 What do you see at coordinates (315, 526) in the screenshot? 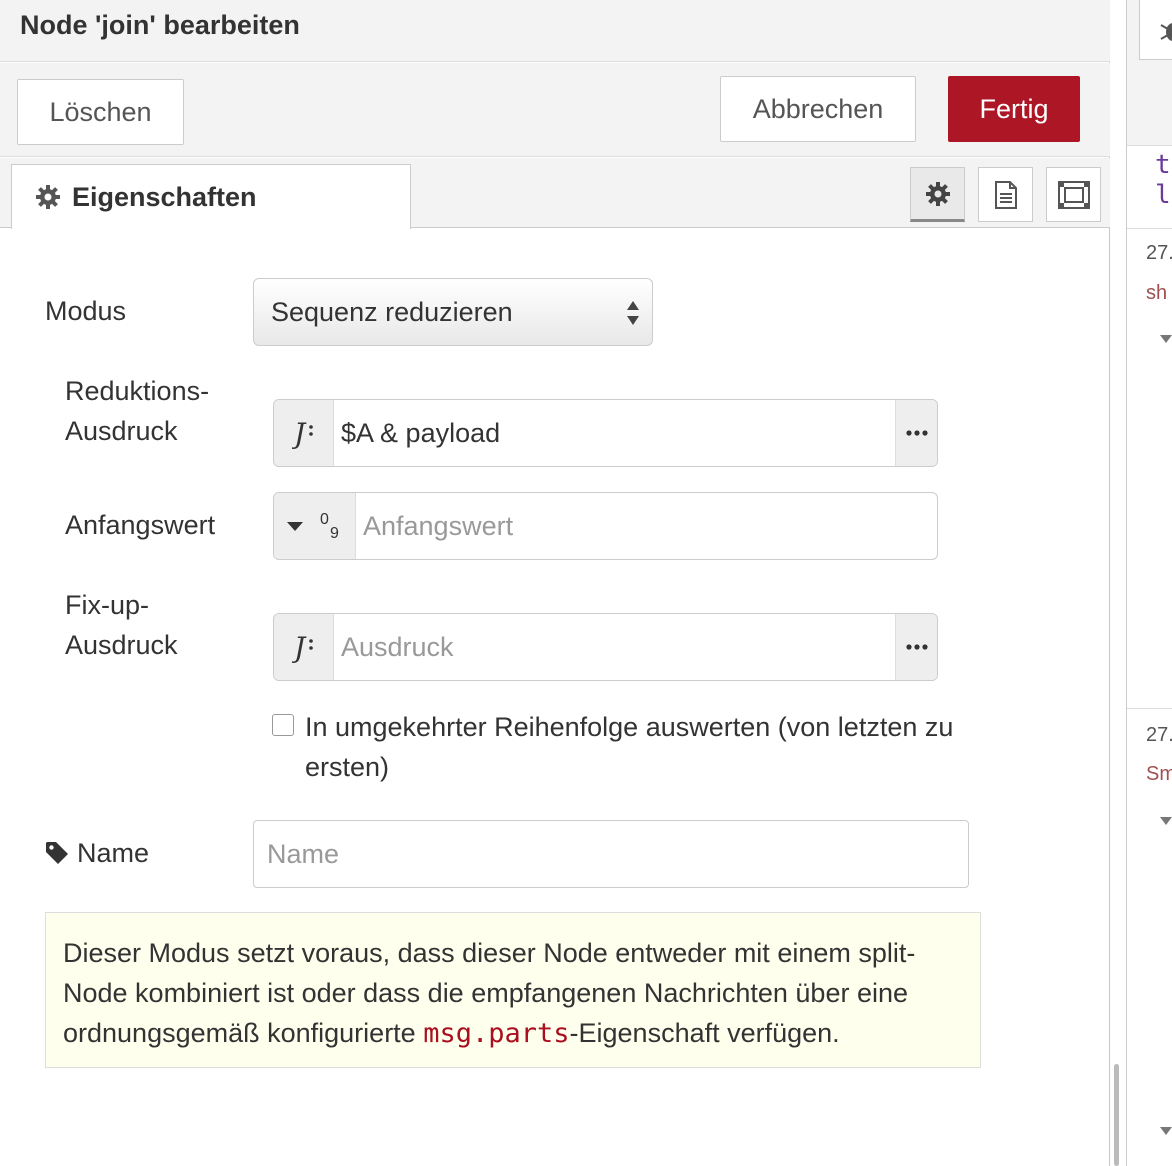
I see `number-type-button: 0 9` at bounding box center [315, 526].